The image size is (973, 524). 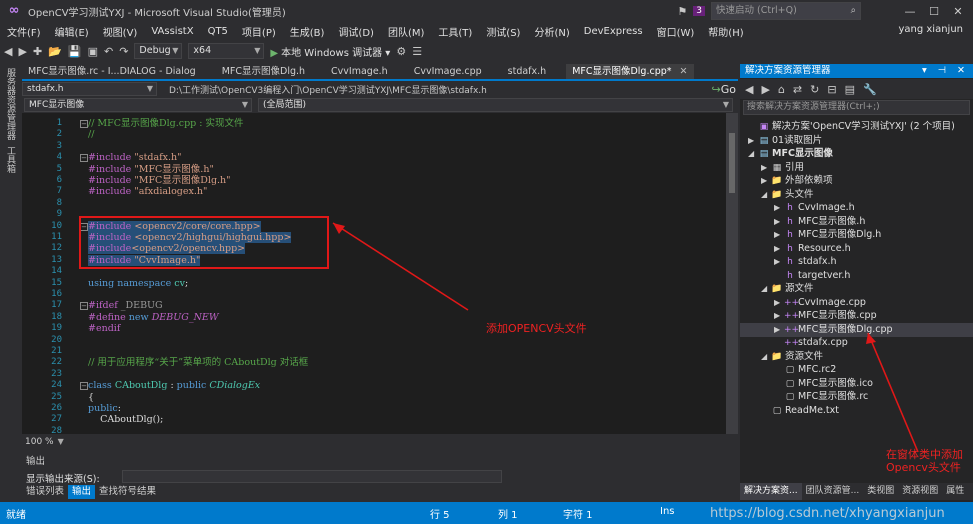 I want to click on status-ready: 就绪, so click(x=16, y=515).